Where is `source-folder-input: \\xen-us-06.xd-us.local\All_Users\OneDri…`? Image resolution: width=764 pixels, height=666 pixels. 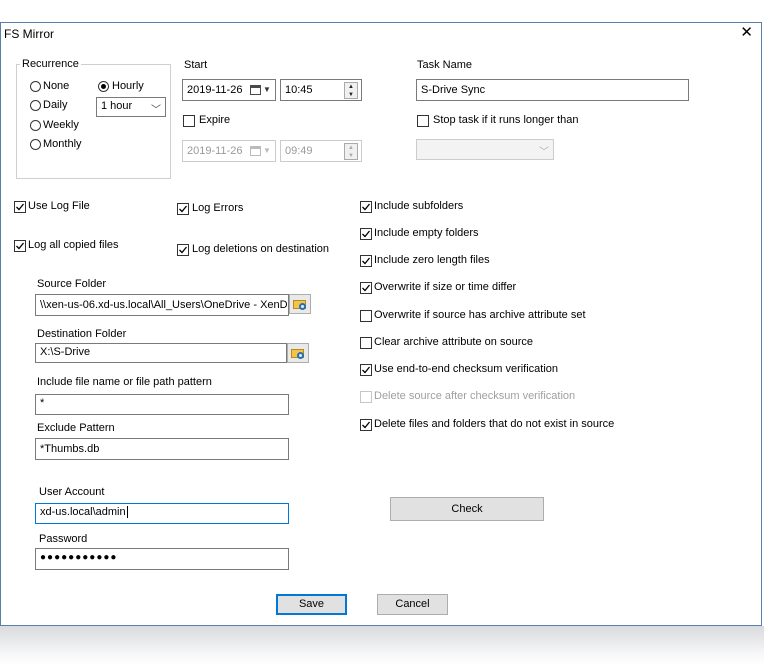
source-folder-input: \\xen-us-06.xd-us.local\All_Users\OneDri… is located at coordinates (162, 305).